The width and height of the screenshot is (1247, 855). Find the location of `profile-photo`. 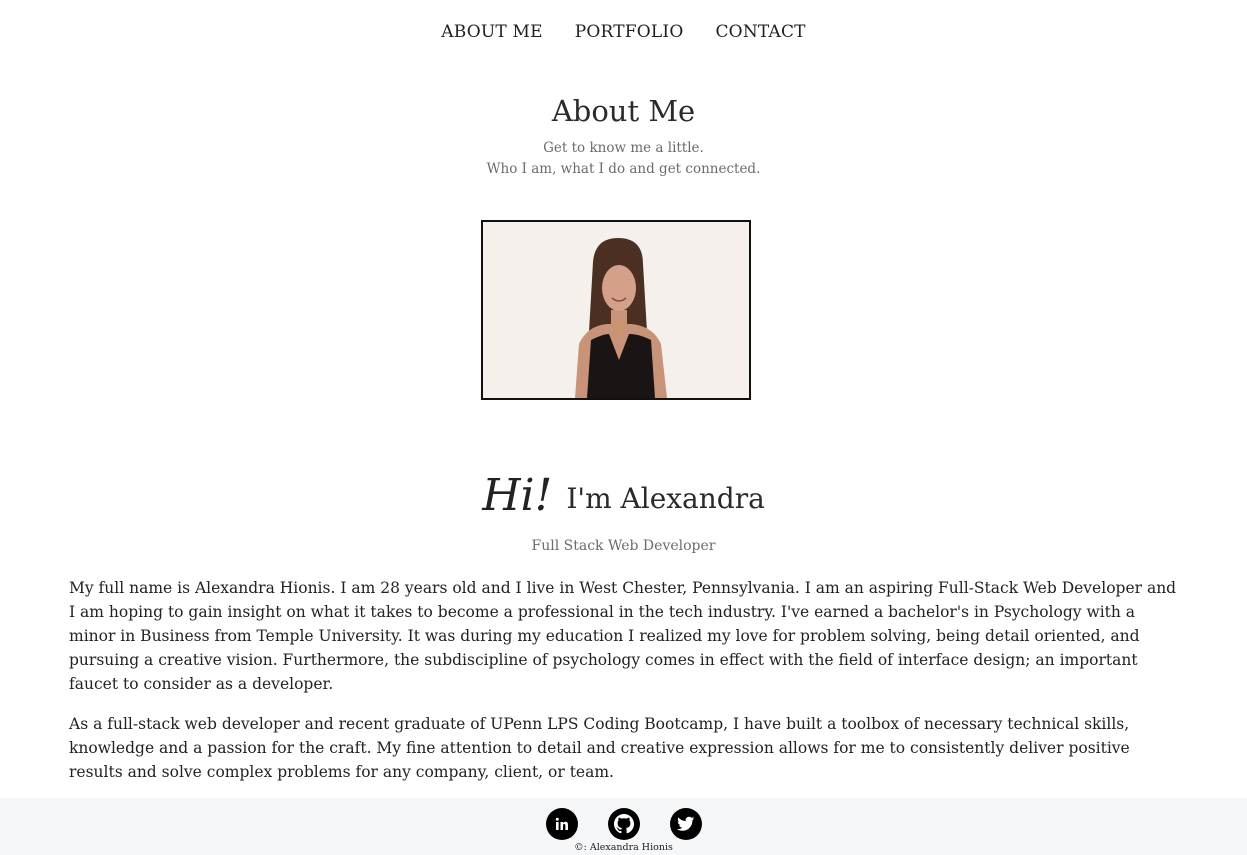

profile-photo is located at coordinates (616, 310).